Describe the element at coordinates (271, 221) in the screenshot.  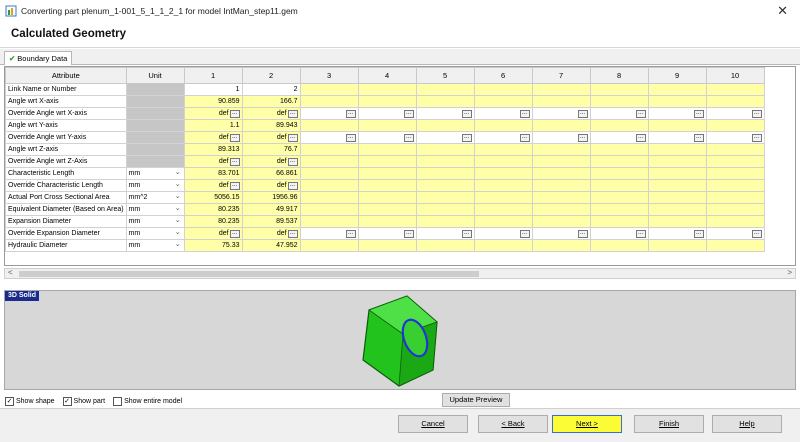
I see `value-cell: 89.537` at that location.